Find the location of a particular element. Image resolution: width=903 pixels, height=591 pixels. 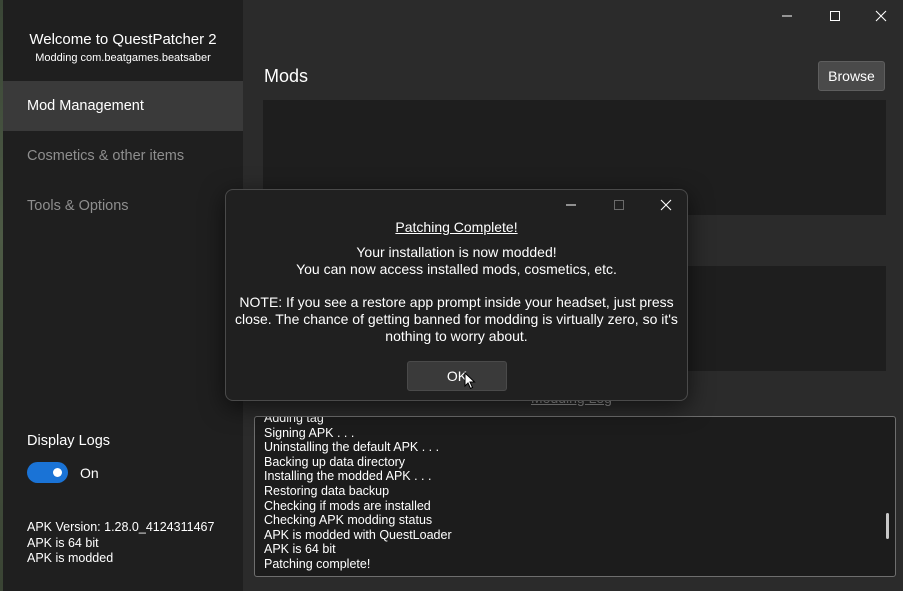

dialog-close-button is located at coordinates (666, 205).